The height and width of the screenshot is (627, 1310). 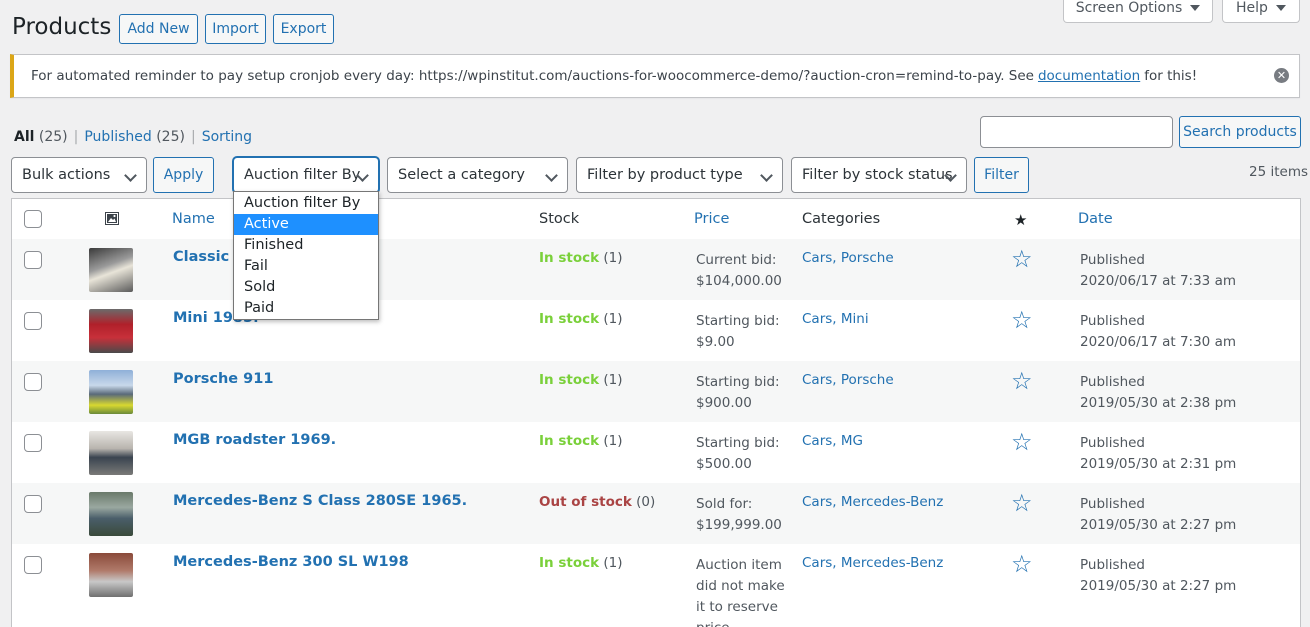 I want to click on dropdown-option: Sold, so click(x=306, y=287).